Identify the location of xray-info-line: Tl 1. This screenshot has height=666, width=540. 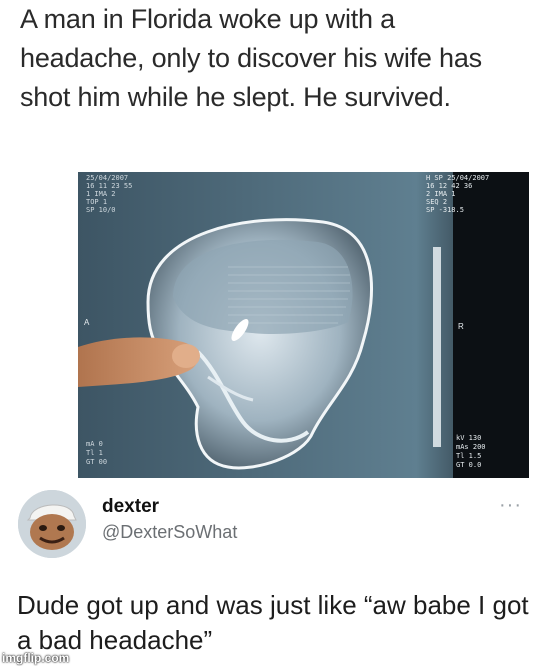
(94, 453).